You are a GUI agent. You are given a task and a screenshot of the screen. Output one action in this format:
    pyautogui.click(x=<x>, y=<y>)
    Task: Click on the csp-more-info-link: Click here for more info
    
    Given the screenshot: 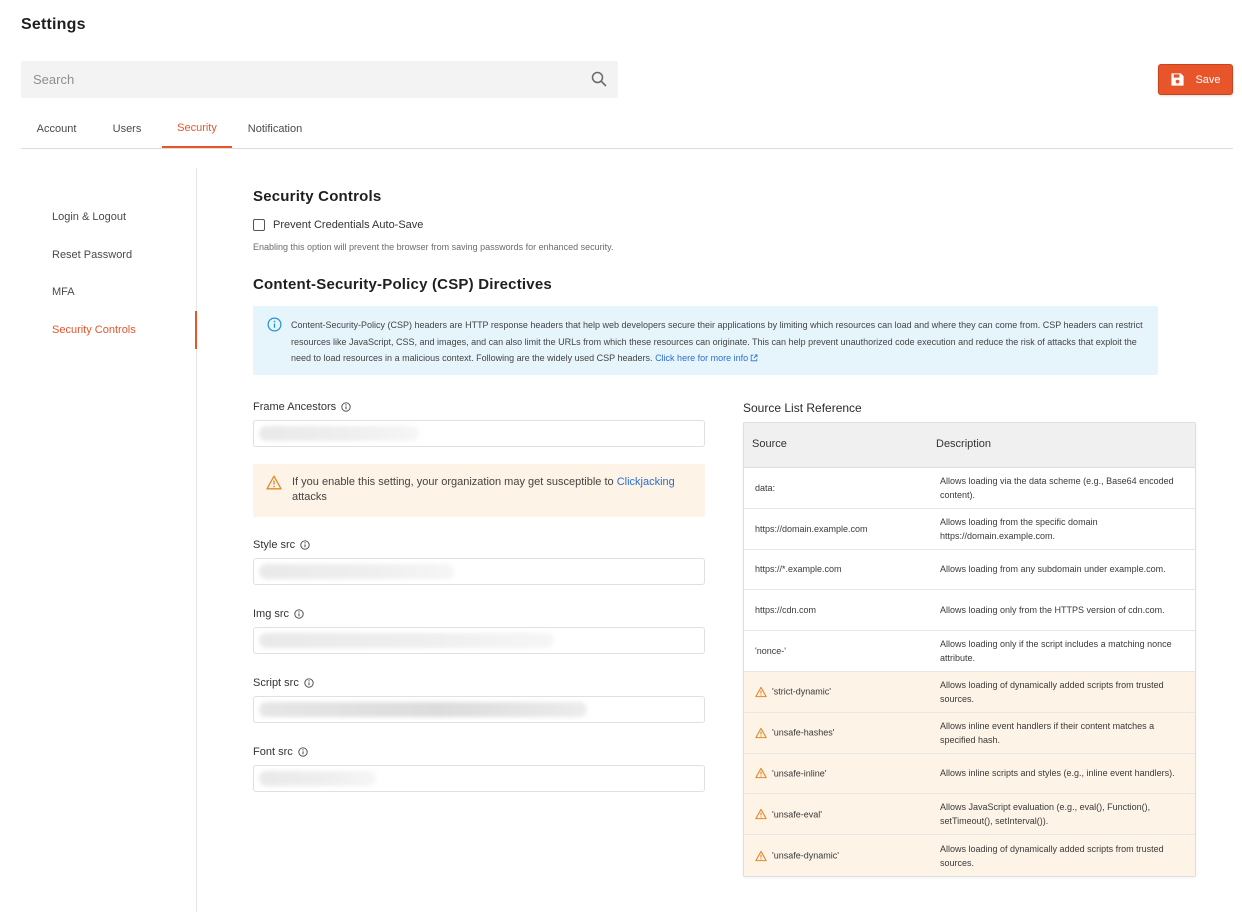 What is the action you would take?
    pyautogui.click(x=706, y=358)
    